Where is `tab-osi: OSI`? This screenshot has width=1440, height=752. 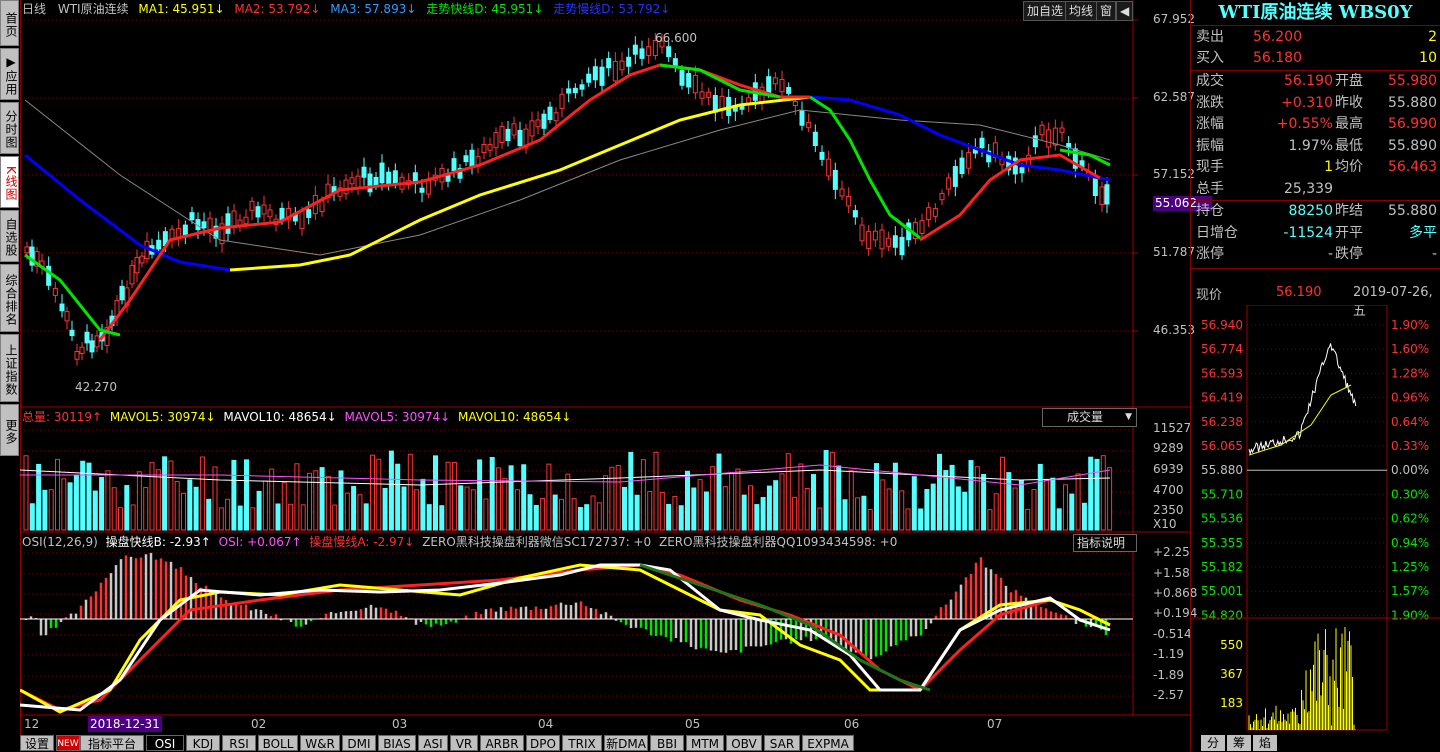 tab-osi: OSI is located at coordinates (165, 743).